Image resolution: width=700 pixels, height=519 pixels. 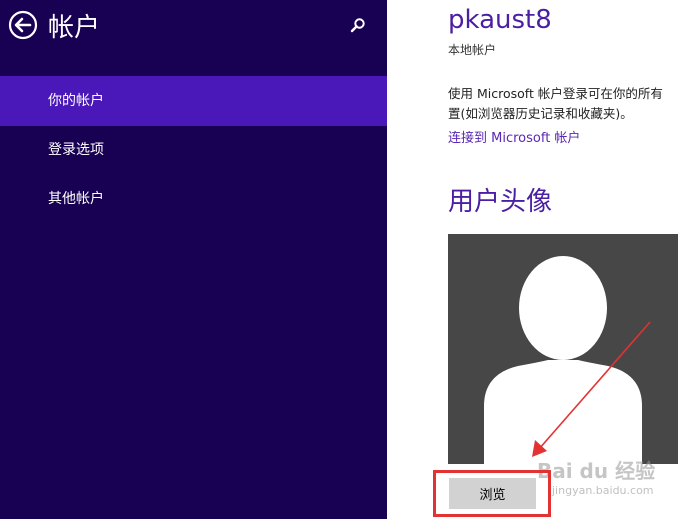 What do you see at coordinates (74, 28) in the screenshot?
I see `page-title: 帐户` at bounding box center [74, 28].